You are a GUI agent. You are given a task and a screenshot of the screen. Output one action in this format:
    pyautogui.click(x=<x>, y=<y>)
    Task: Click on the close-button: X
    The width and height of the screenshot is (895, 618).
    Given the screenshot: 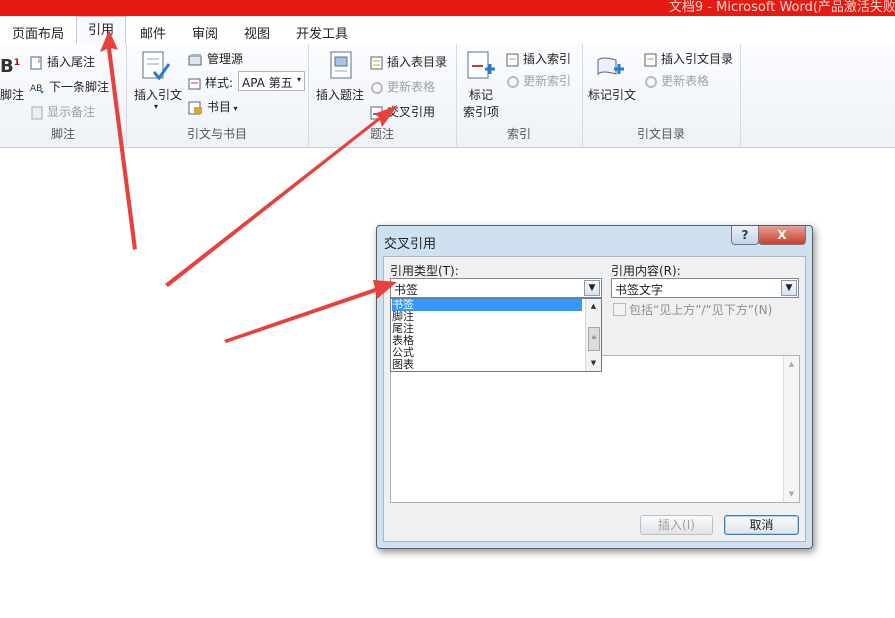 What is the action you would take?
    pyautogui.click(x=782, y=235)
    